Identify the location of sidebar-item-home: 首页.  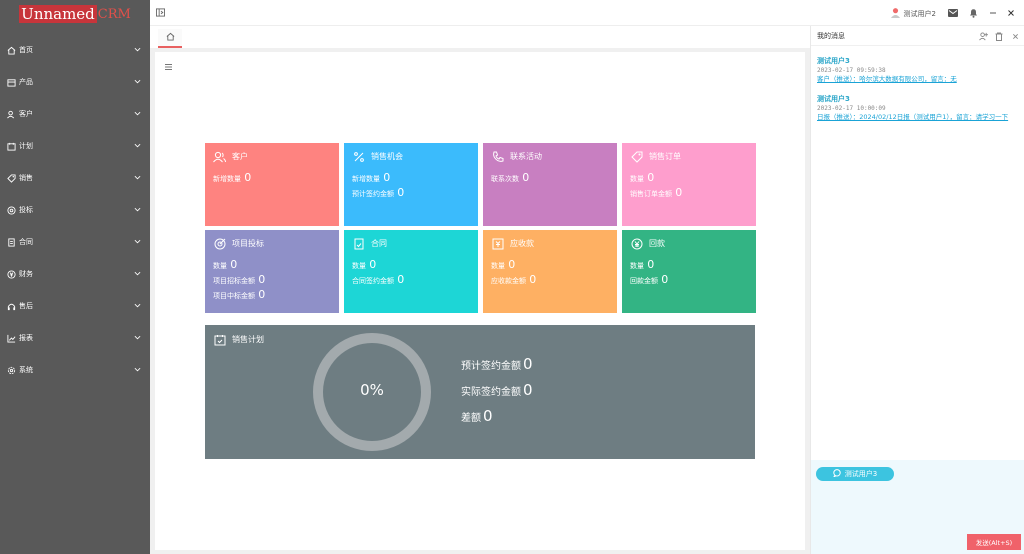
(75, 50).